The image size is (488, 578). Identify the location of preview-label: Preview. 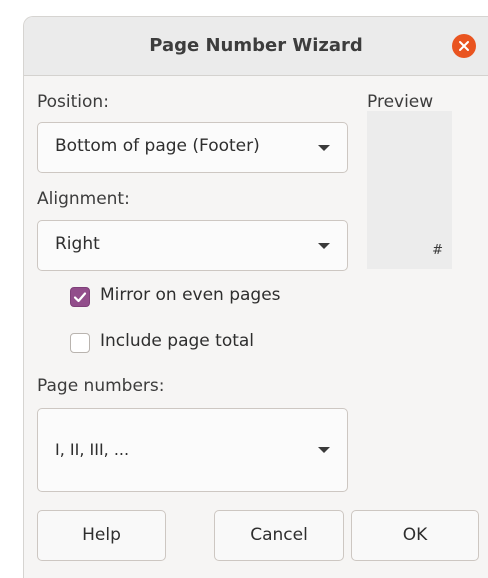
(400, 102).